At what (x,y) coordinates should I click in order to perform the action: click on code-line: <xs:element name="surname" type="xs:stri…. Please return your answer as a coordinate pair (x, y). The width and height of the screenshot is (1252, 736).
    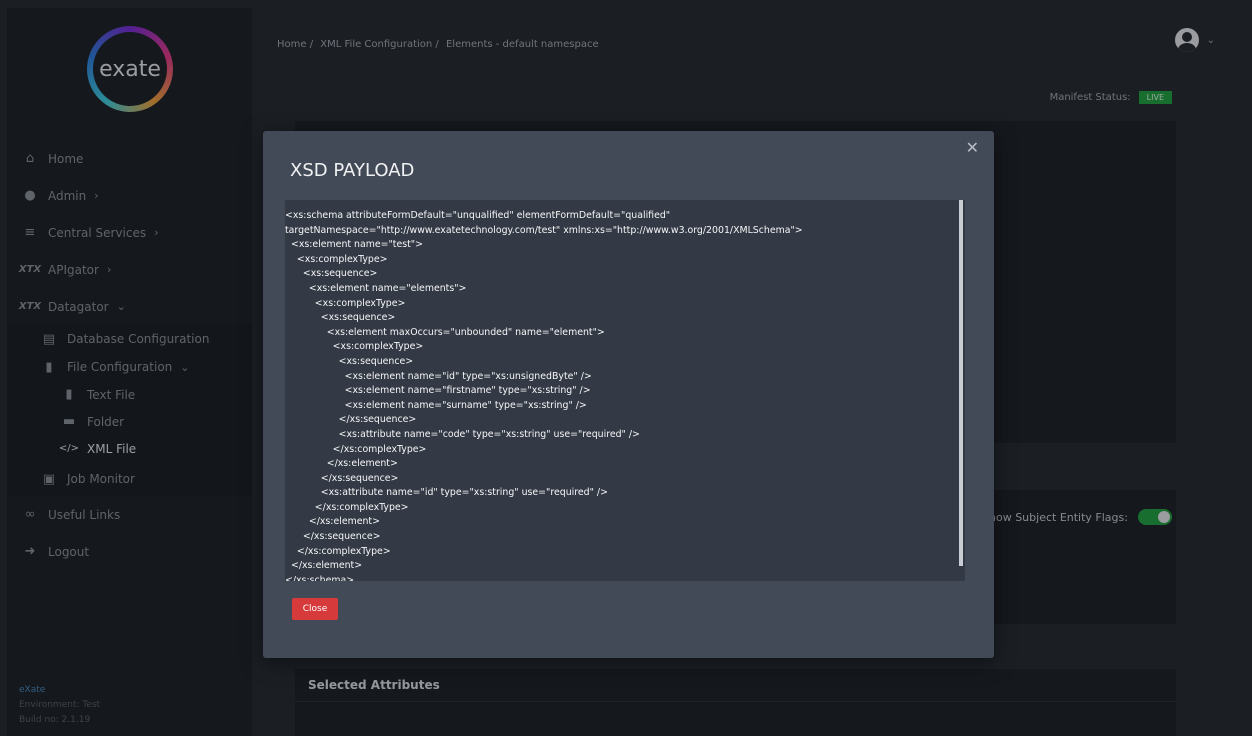
    Looking at the image, I should click on (436, 405).